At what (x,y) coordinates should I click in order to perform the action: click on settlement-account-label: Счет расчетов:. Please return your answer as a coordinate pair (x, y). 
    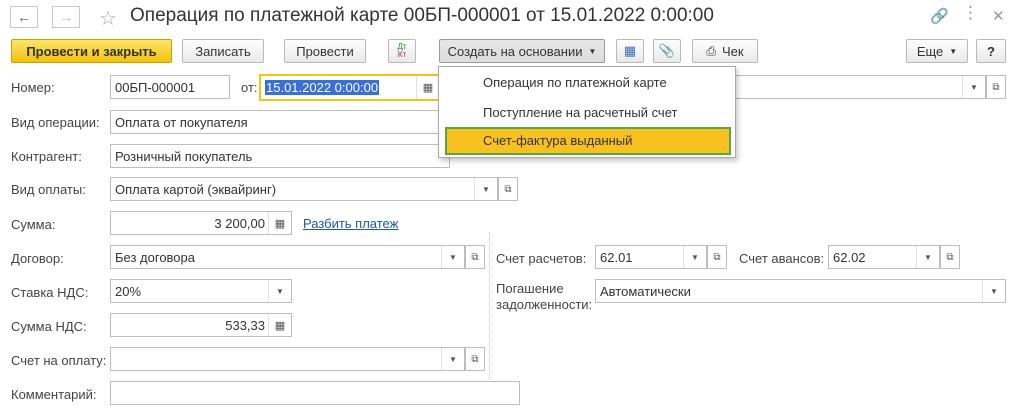
    Looking at the image, I should click on (541, 258).